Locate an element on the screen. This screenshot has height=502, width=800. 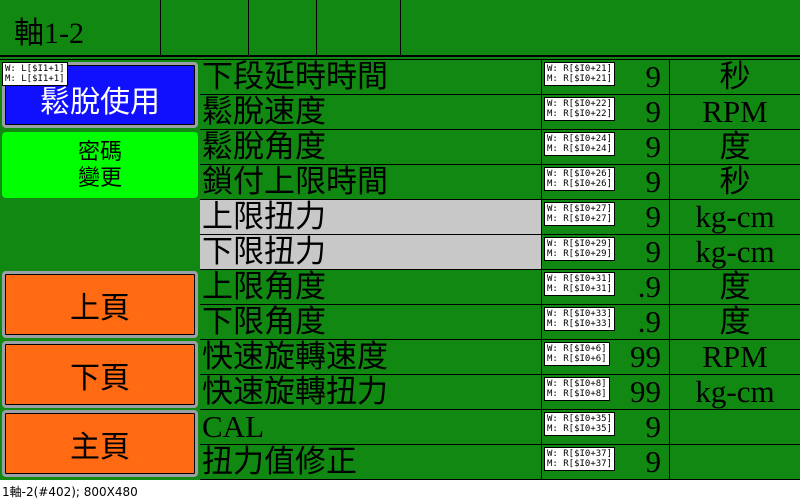
password-change-button: 密碼 變更 is located at coordinates (100, 165).